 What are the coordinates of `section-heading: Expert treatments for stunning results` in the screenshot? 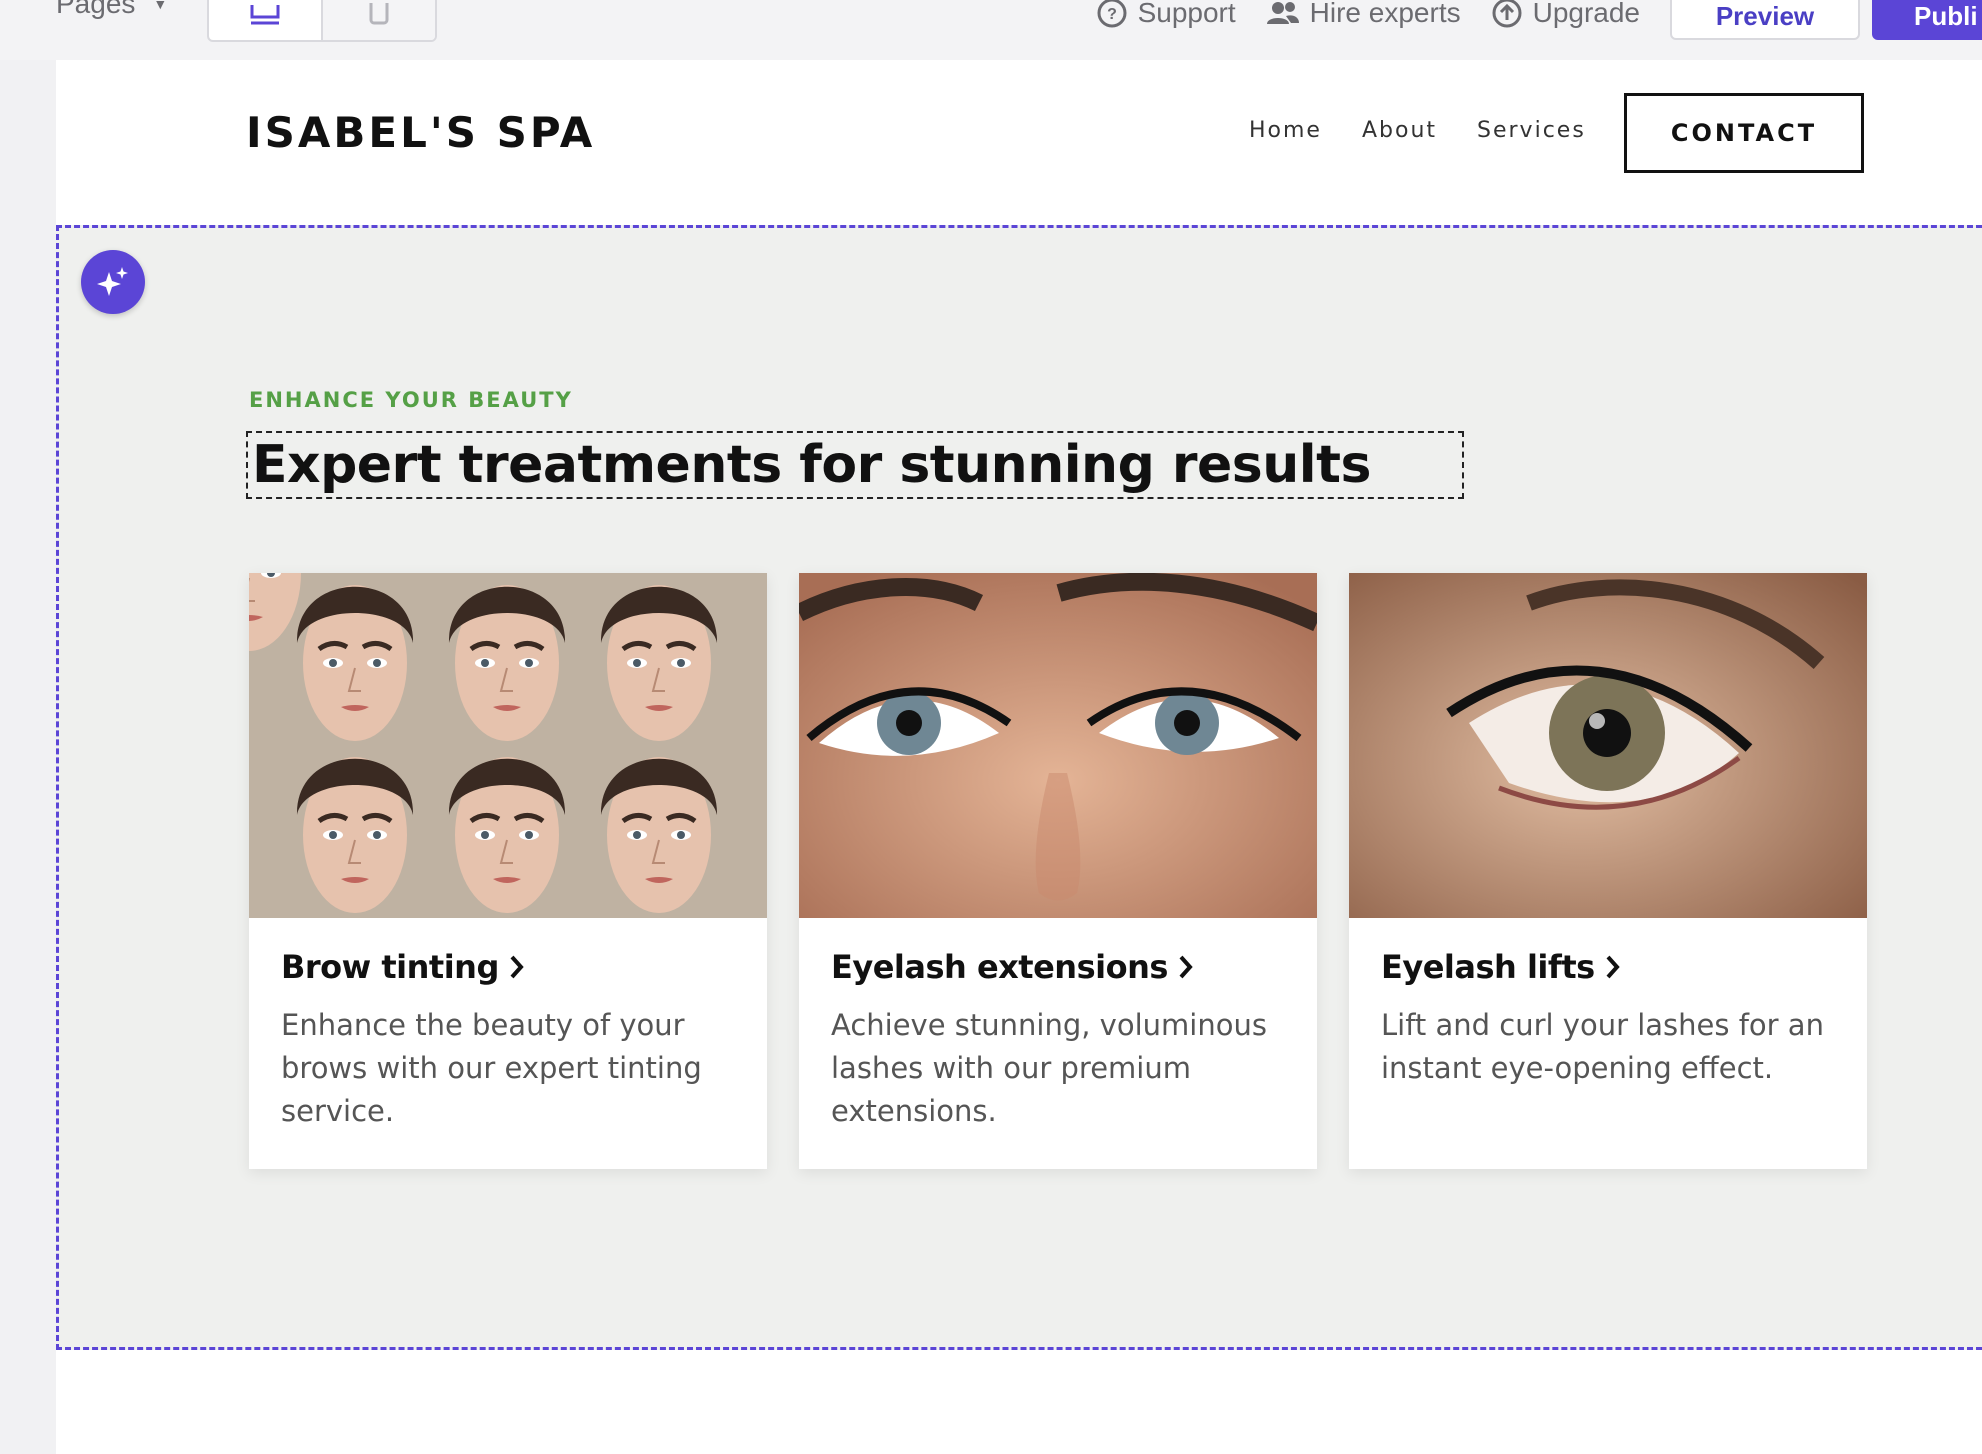 It's located at (811, 465).